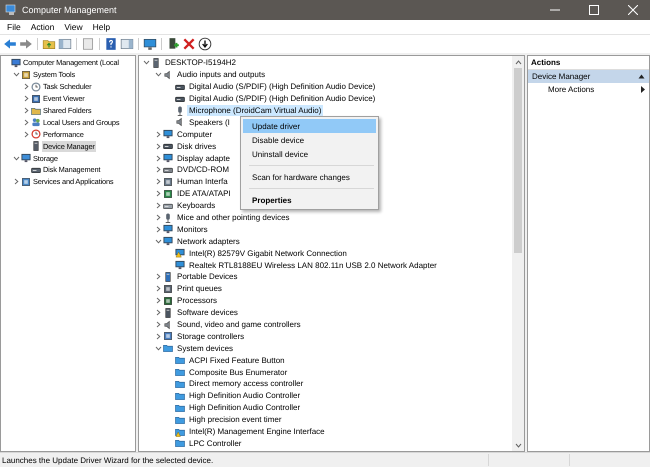  Describe the element at coordinates (255, 110) in the screenshot. I see `tree-item: Microphone (DroidCam Virtual Audio)` at that location.